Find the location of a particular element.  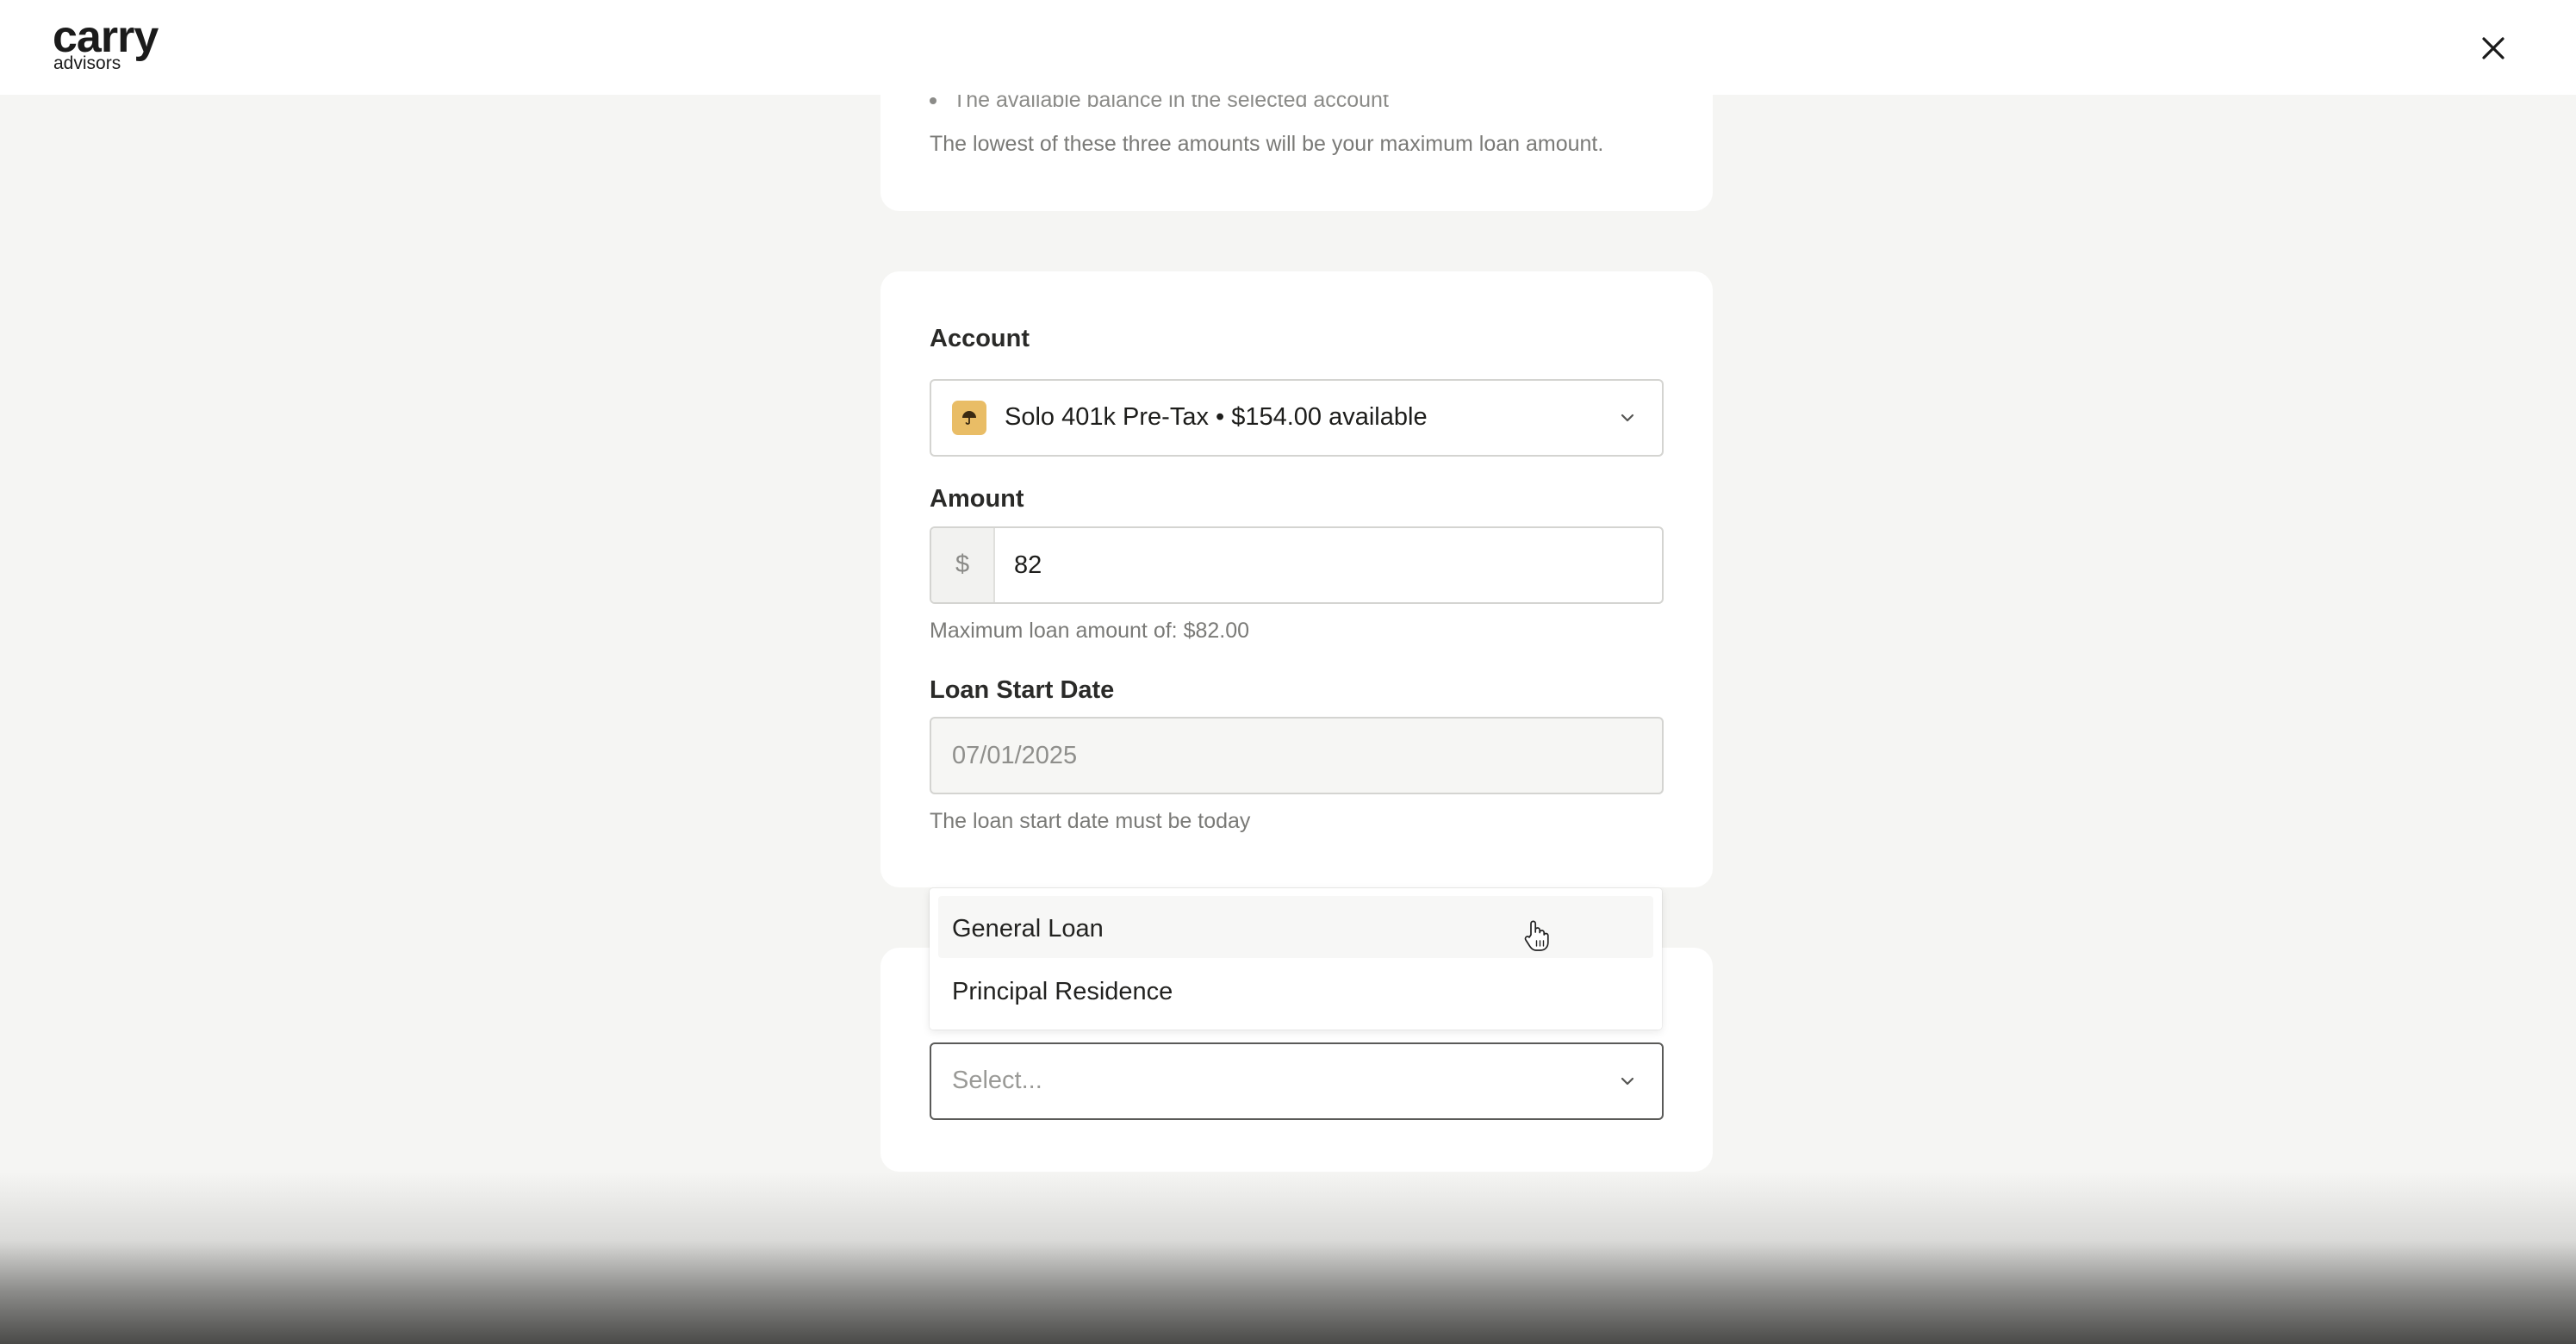

account-selected-value: Solo 401k Pre-Tax • $154.00 available is located at coordinates (1217, 417).